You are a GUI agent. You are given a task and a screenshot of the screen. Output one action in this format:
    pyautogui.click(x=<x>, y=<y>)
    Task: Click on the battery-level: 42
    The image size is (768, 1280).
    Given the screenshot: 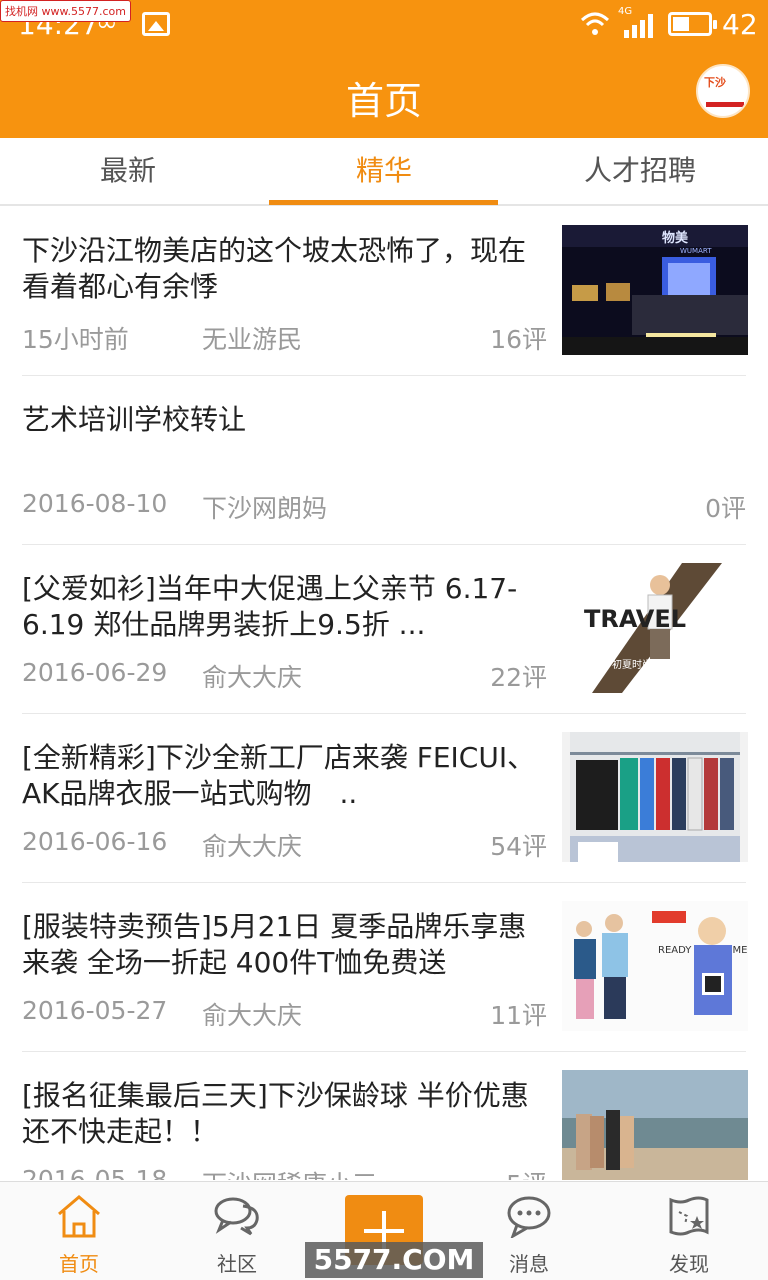 What is the action you would take?
    pyautogui.click(x=740, y=24)
    